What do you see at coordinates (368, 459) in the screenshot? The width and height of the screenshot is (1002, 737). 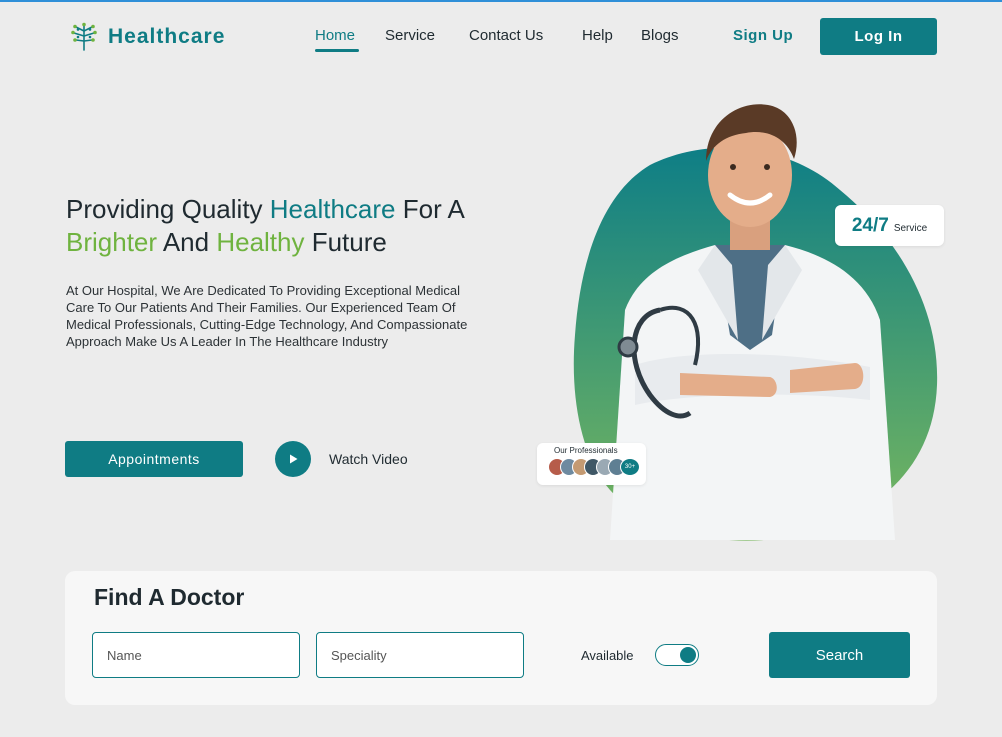 I see `watch-video-label: Watch Video` at bounding box center [368, 459].